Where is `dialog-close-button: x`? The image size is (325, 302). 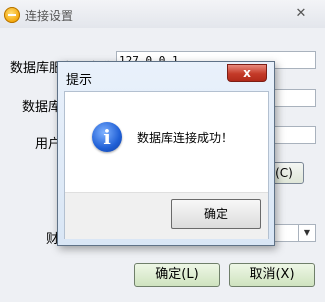 dialog-close-button: x is located at coordinates (247, 73).